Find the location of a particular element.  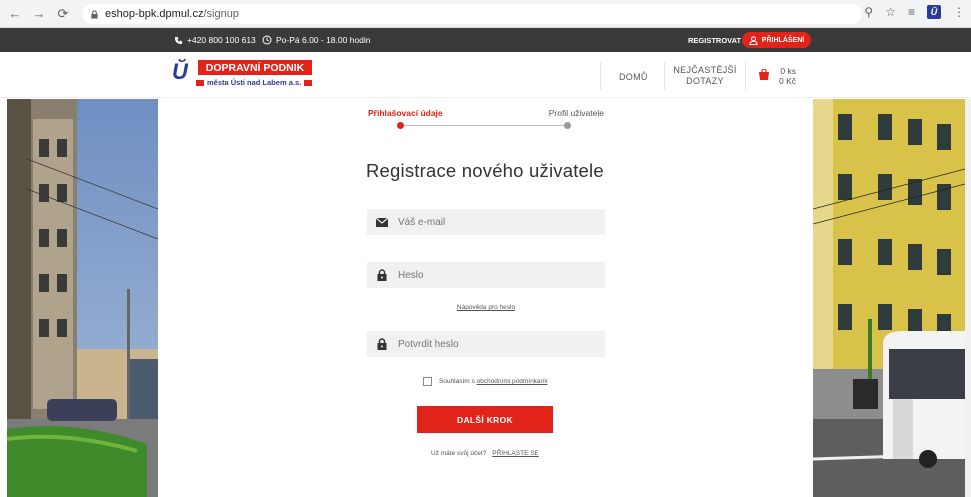

nav-faq: NEJČASTĚJŠÍ DOTAZY is located at coordinates (705, 76).